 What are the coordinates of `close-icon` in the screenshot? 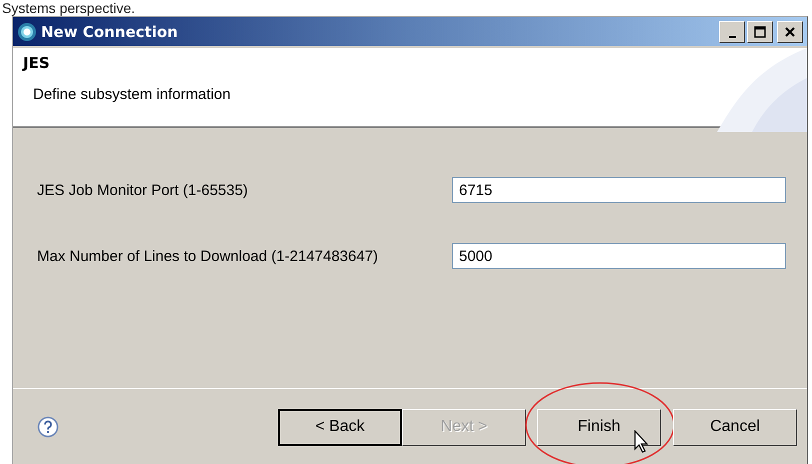 It's located at (790, 32).